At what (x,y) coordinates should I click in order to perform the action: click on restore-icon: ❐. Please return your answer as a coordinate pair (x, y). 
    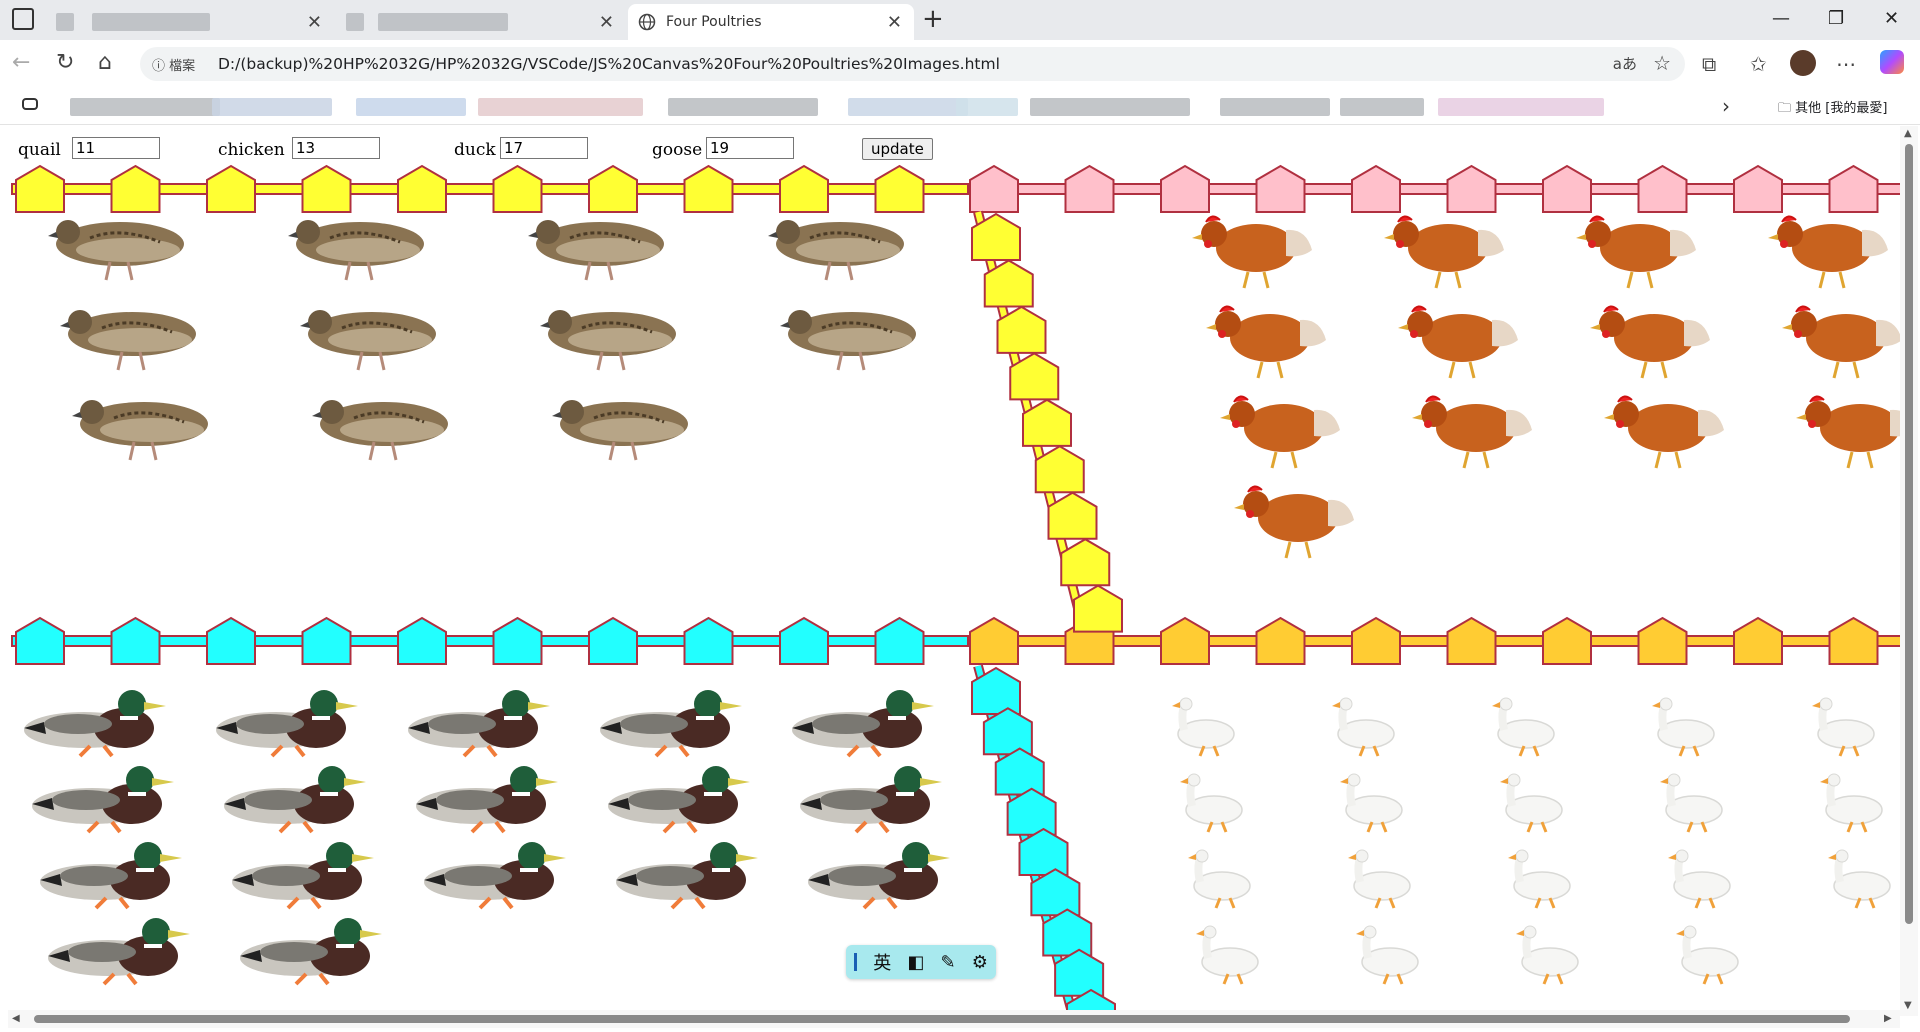
    Looking at the image, I should click on (1836, 18).